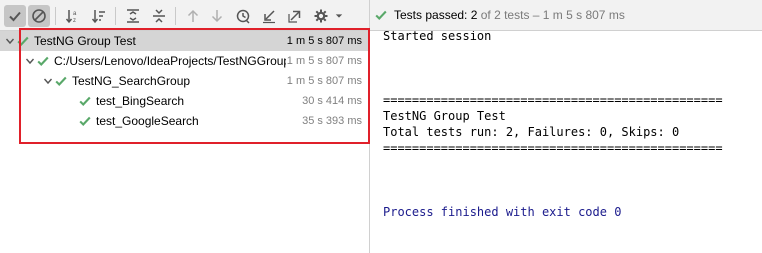 Image resolution: width=762 pixels, height=253 pixels. Describe the element at coordinates (552, 15) in the screenshot. I see `status-detail: of 2 tests – 1 m 5 s 807 ms` at that location.